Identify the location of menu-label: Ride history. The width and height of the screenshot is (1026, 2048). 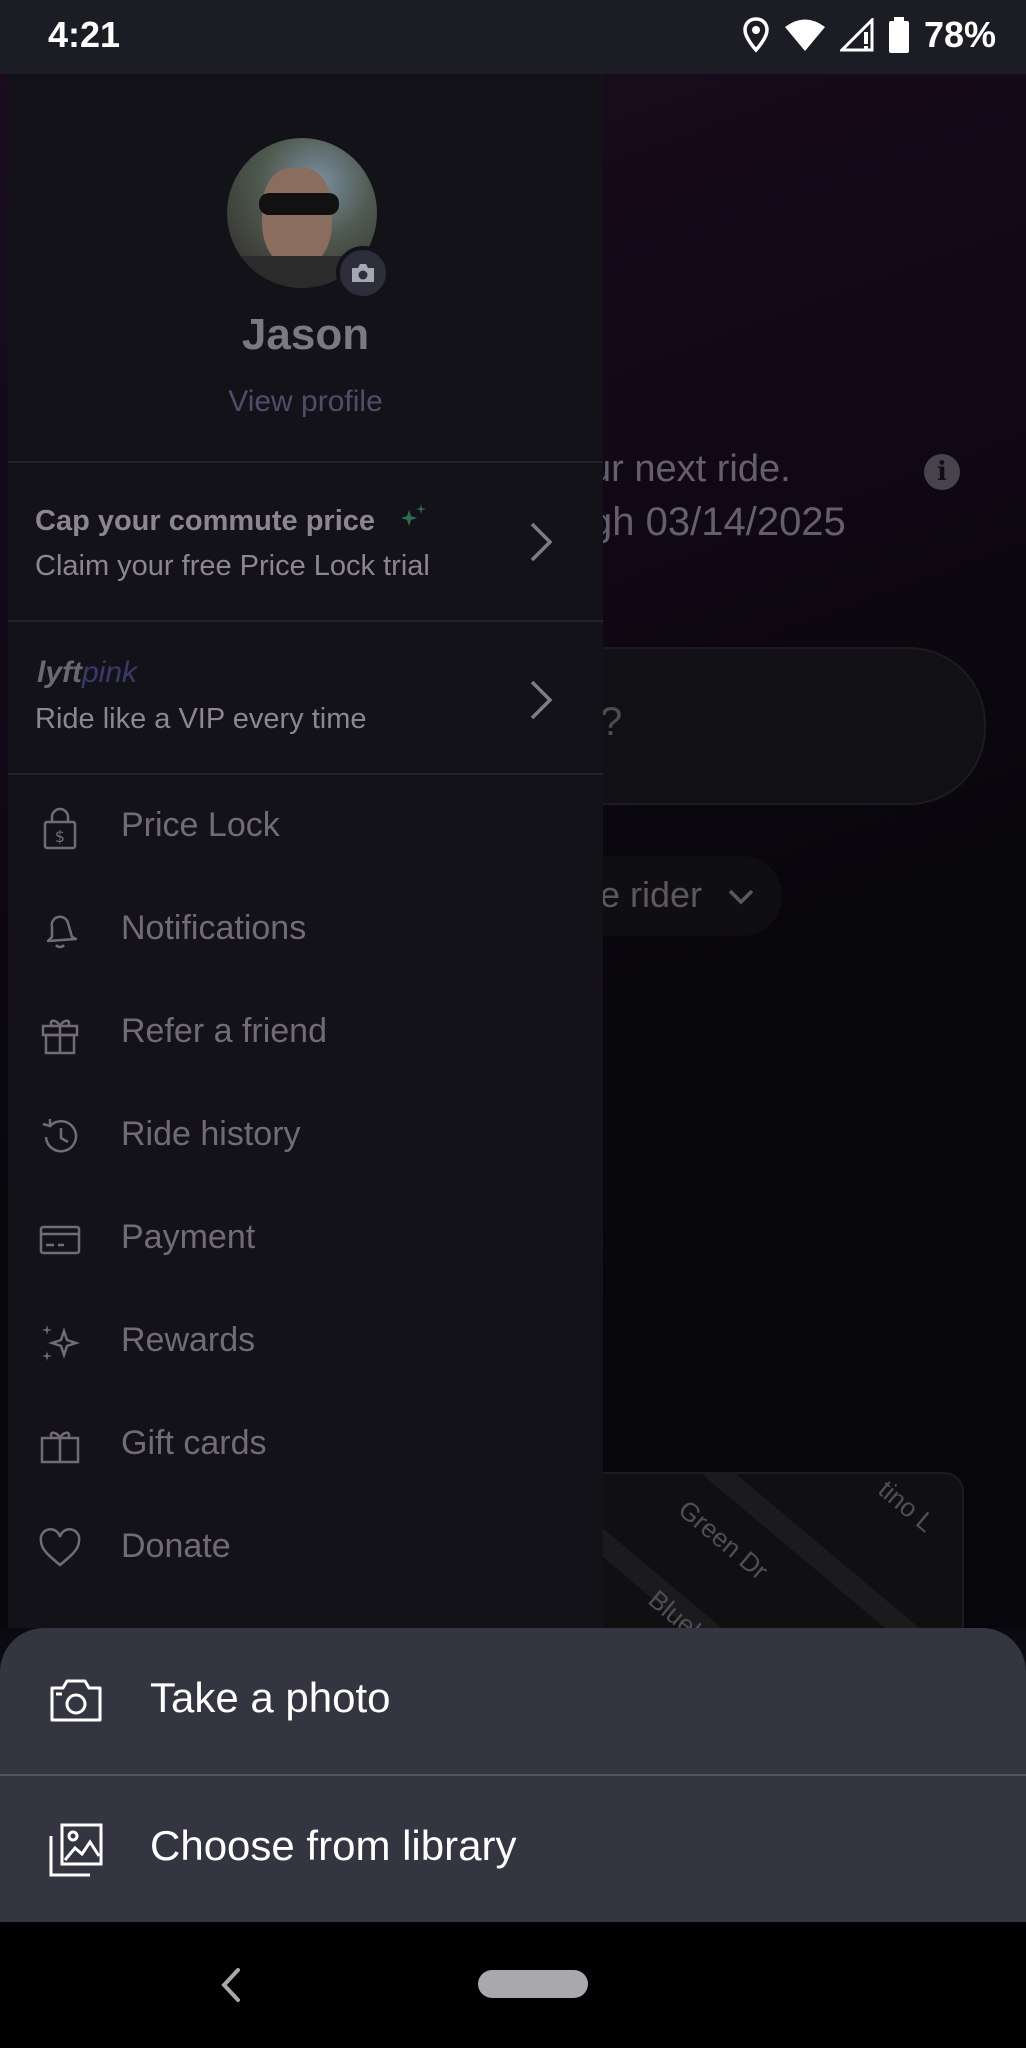
(211, 1134).